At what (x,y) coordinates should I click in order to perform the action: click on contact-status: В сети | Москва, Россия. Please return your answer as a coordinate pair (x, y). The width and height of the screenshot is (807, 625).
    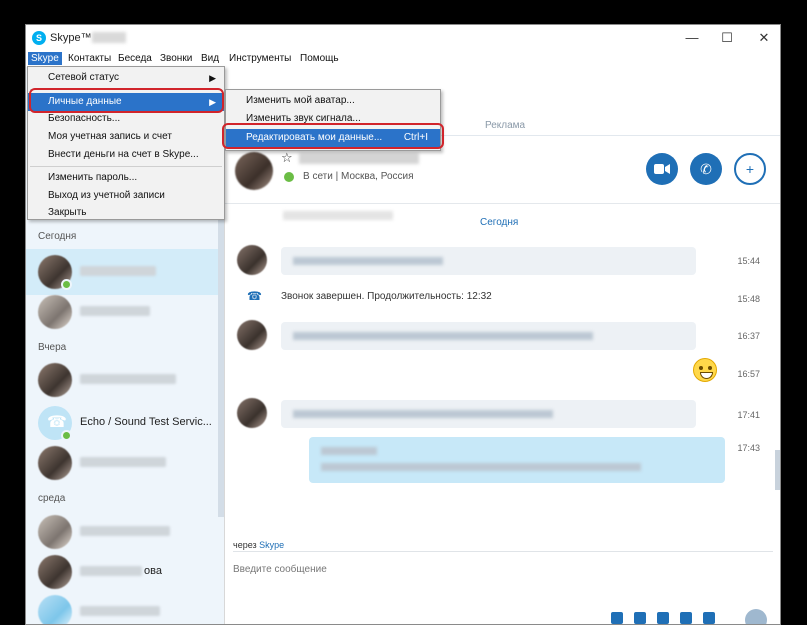
    Looking at the image, I should click on (358, 176).